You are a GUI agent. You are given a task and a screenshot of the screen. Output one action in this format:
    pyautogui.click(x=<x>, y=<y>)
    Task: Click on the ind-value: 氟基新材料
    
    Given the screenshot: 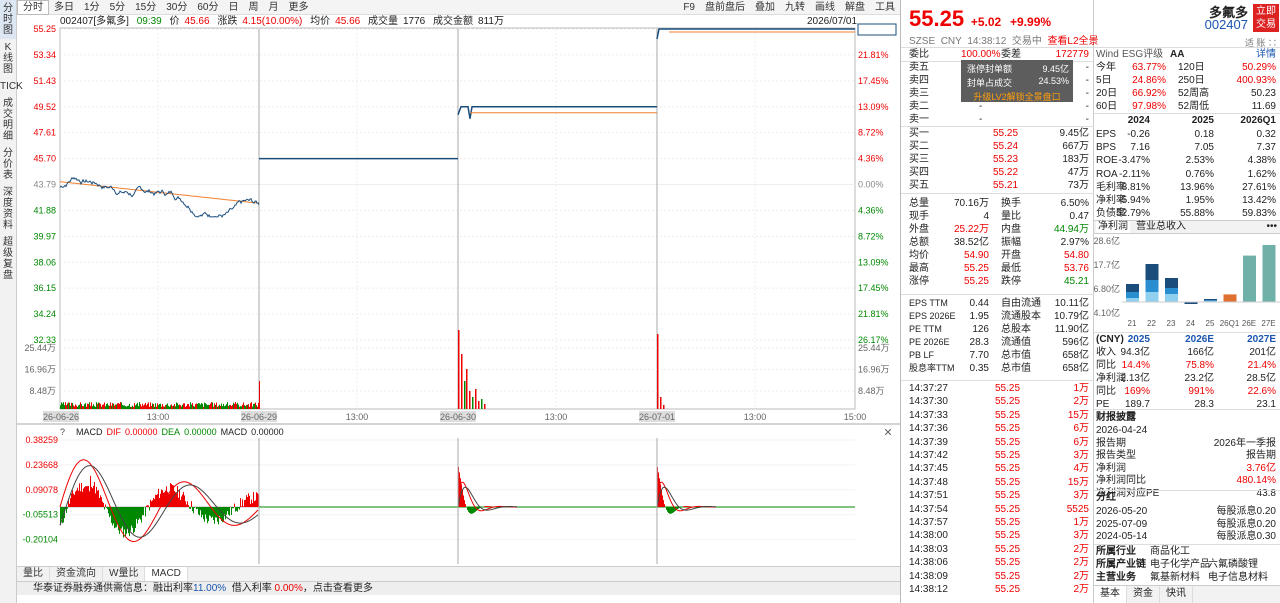 What is the action you would take?
    pyautogui.click(x=1175, y=577)
    